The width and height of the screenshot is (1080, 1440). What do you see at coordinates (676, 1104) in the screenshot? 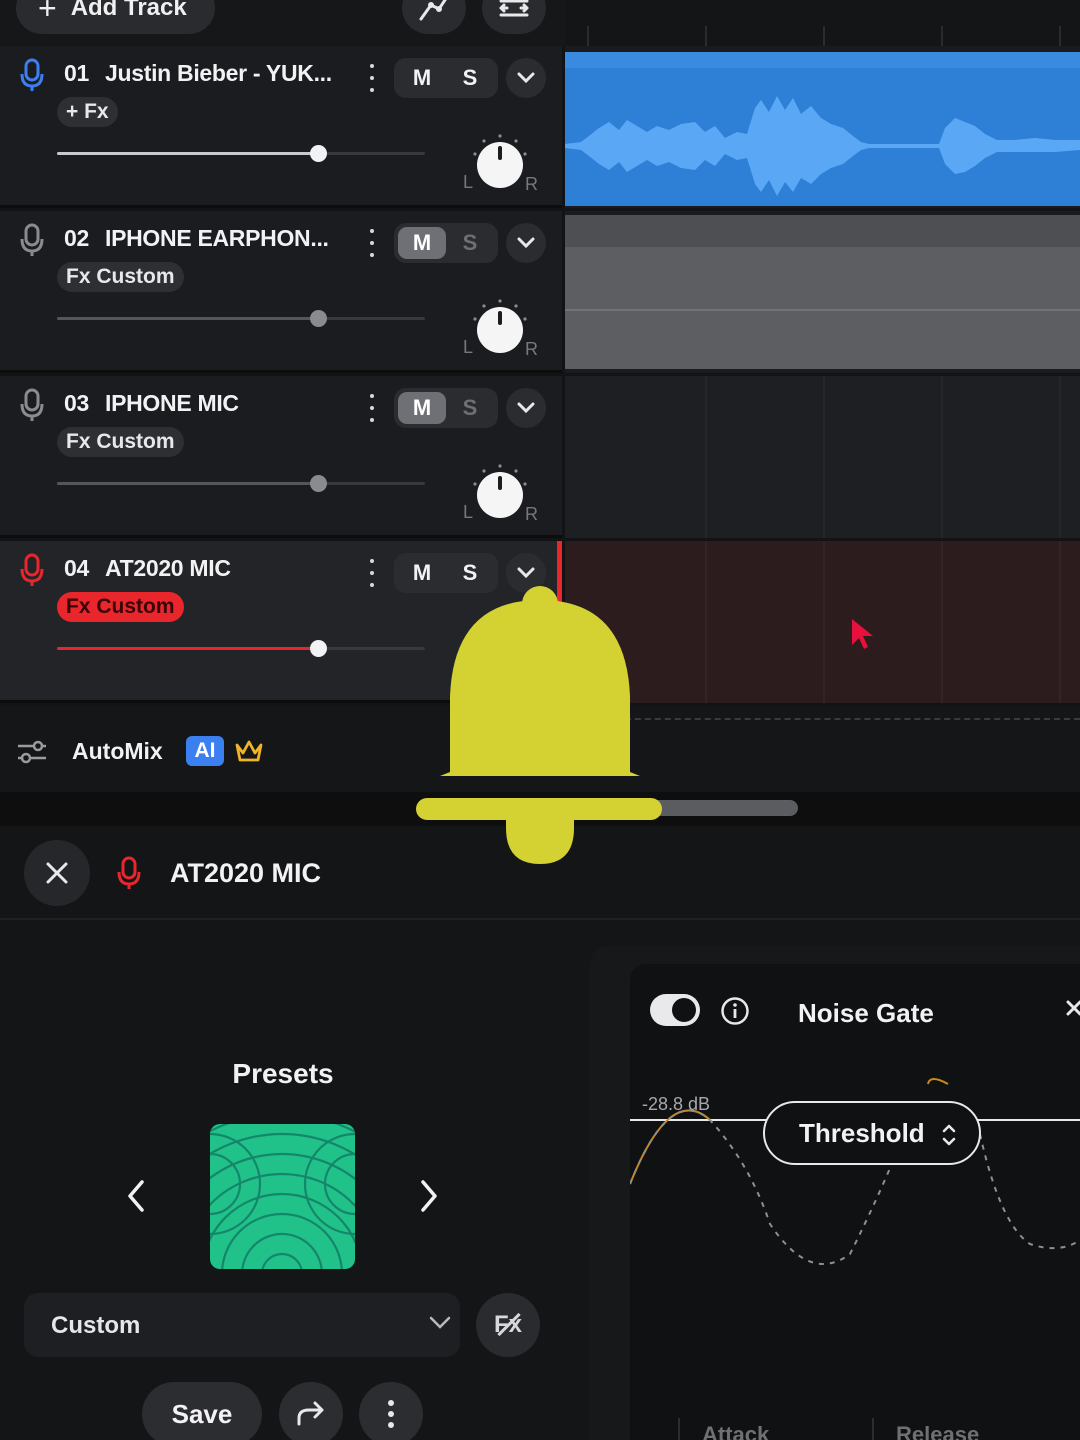
I see `threshold-db-readout: -28.8 dB` at bounding box center [676, 1104].